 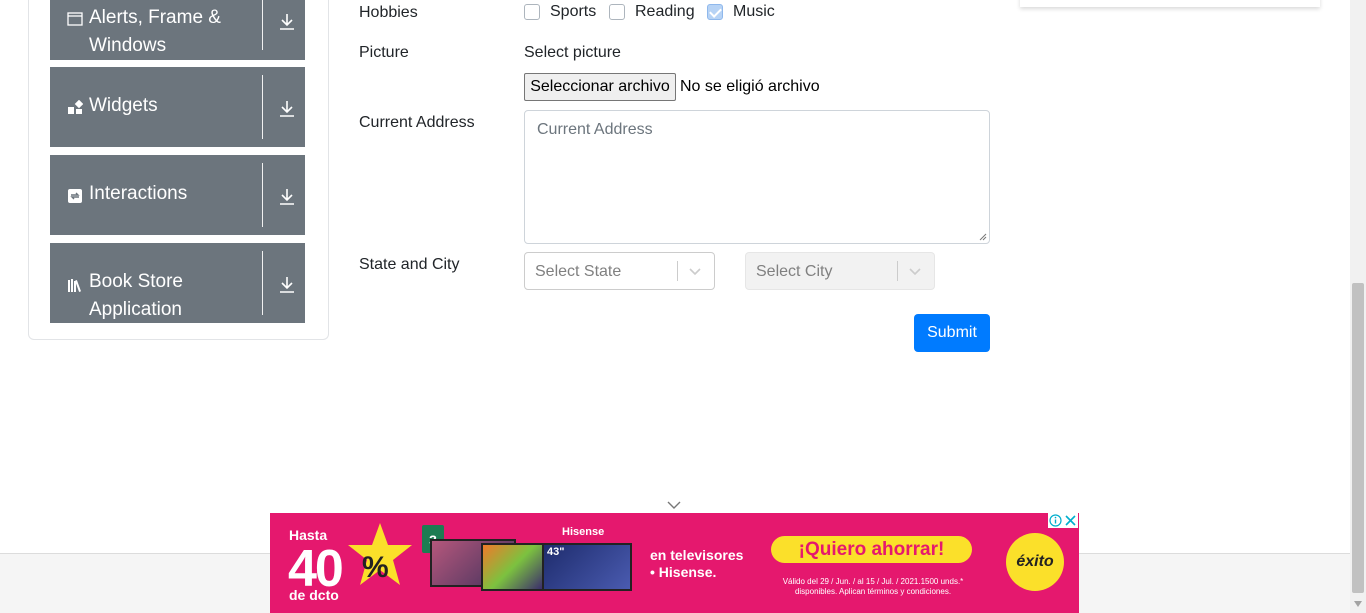 What do you see at coordinates (138, 193) in the screenshot?
I see `sidebar-group-label: Interactions` at bounding box center [138, 193].